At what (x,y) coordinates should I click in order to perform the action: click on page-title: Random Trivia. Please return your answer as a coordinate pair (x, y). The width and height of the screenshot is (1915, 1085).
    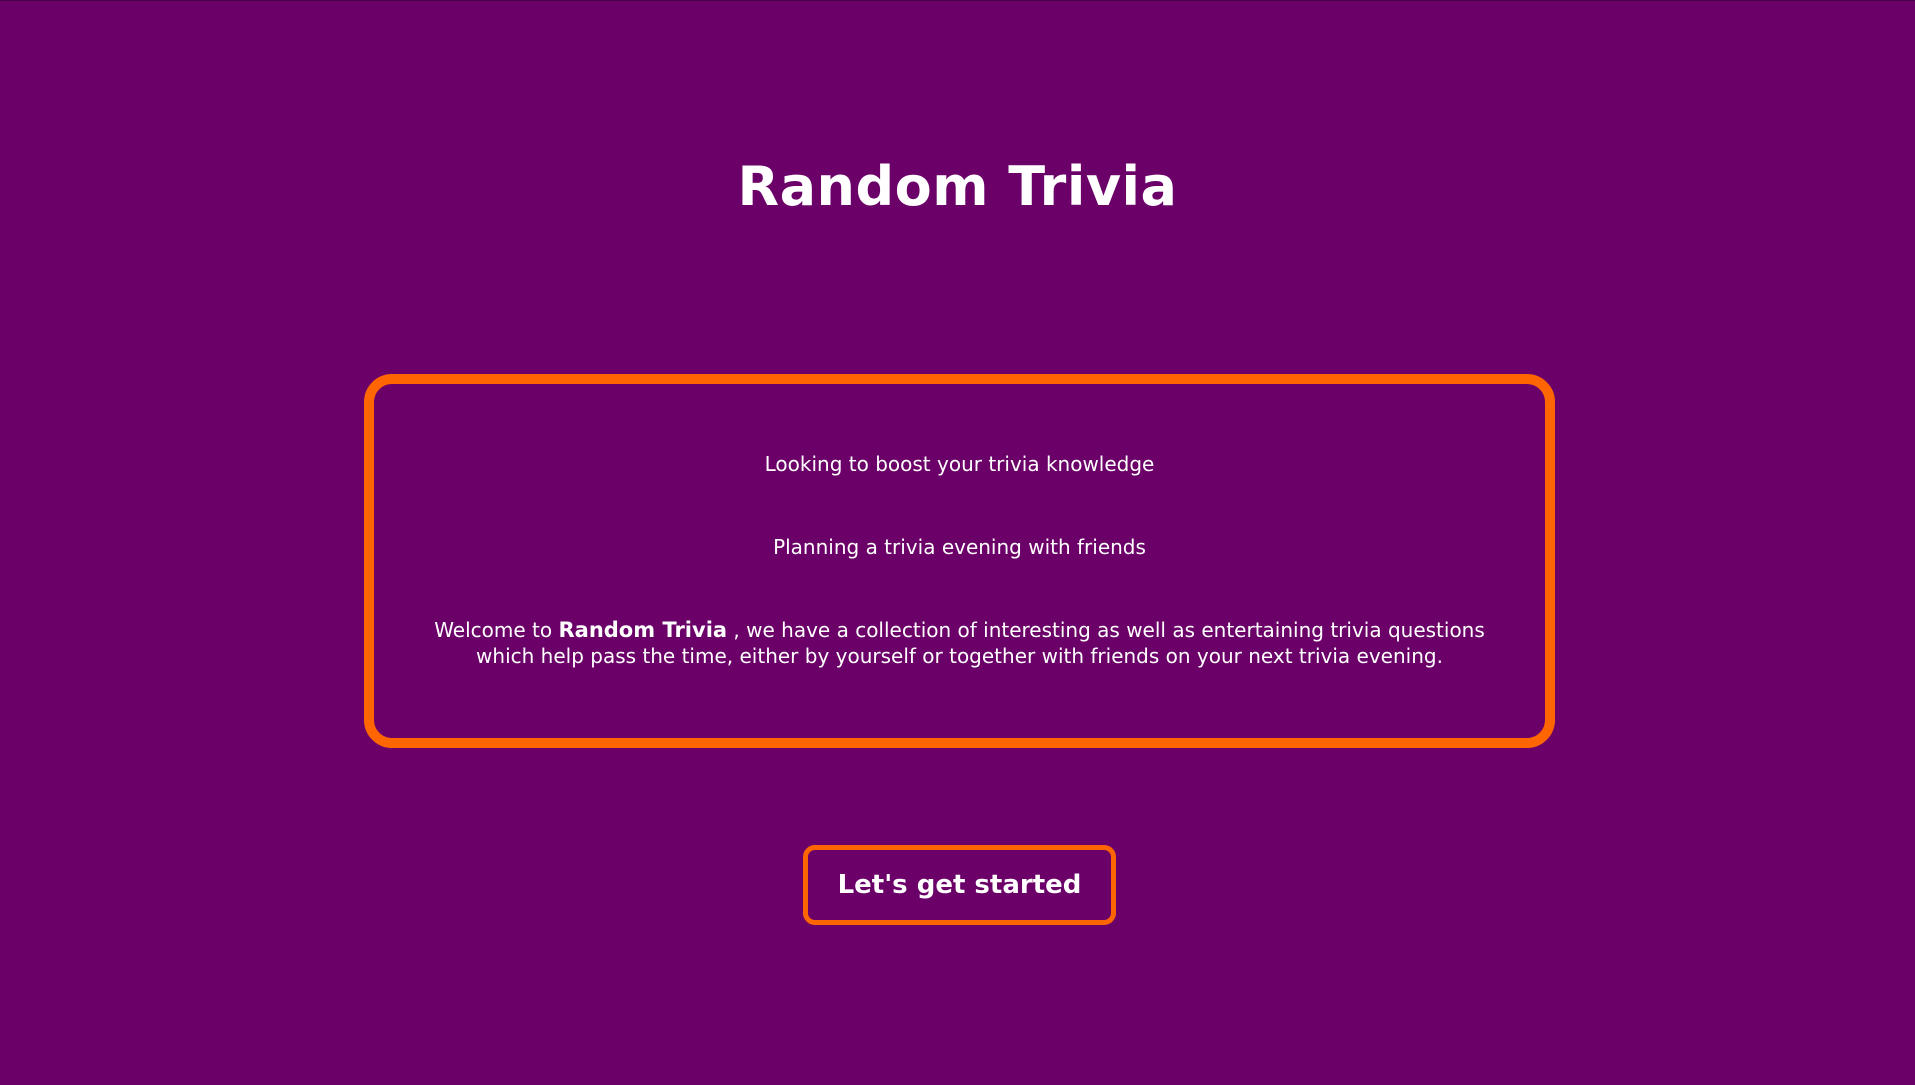
    Looking at the image, I should click on (957, 186).